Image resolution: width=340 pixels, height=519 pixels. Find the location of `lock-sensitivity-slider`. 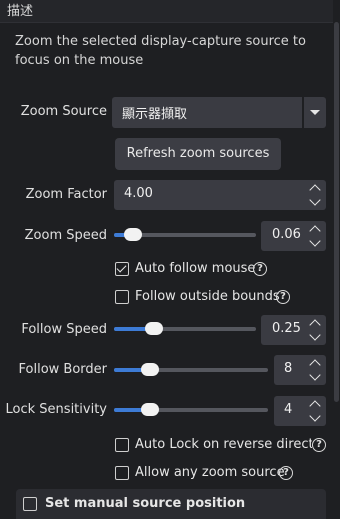

lock-sensitivity-slider is located at coordinates (191, 409).